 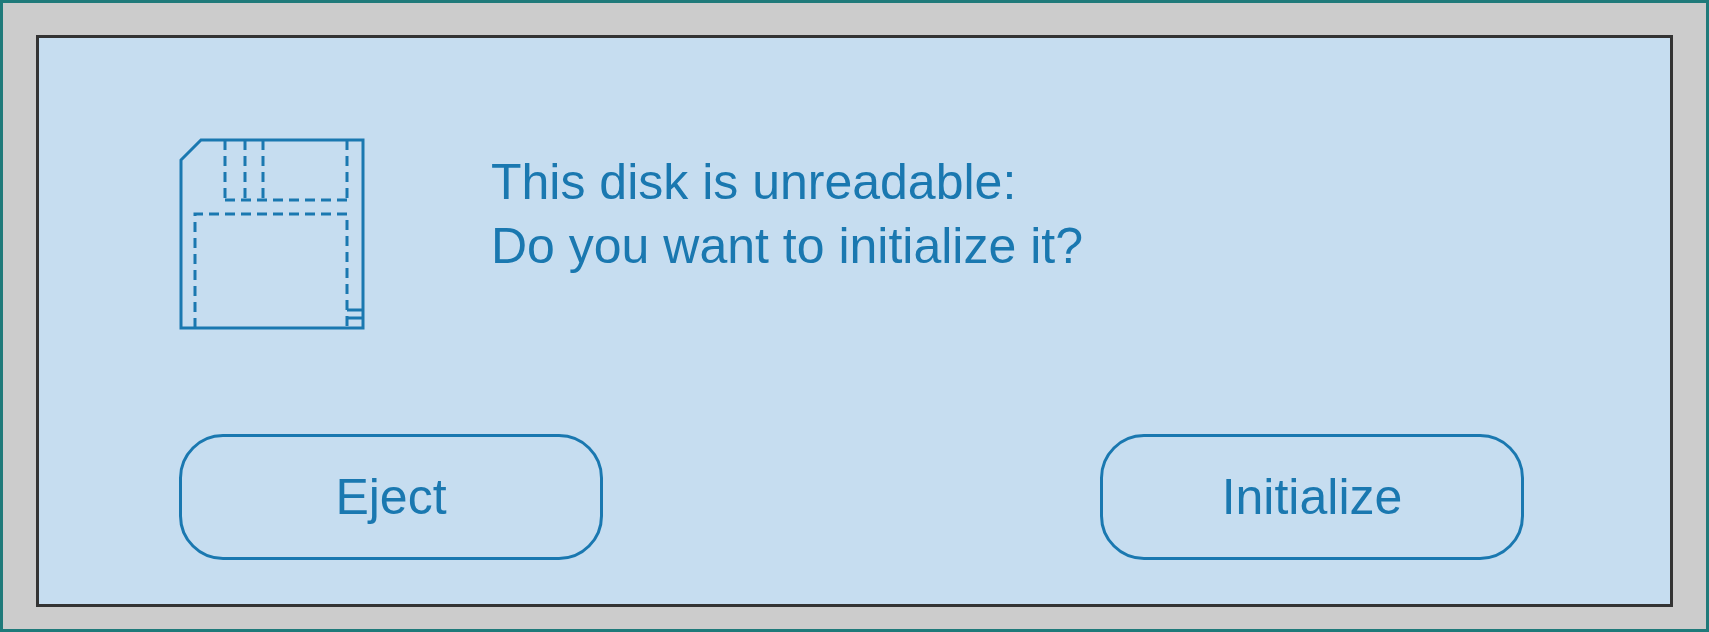 I want to click on dialog-button: Eject, so click(x=391, y=497).